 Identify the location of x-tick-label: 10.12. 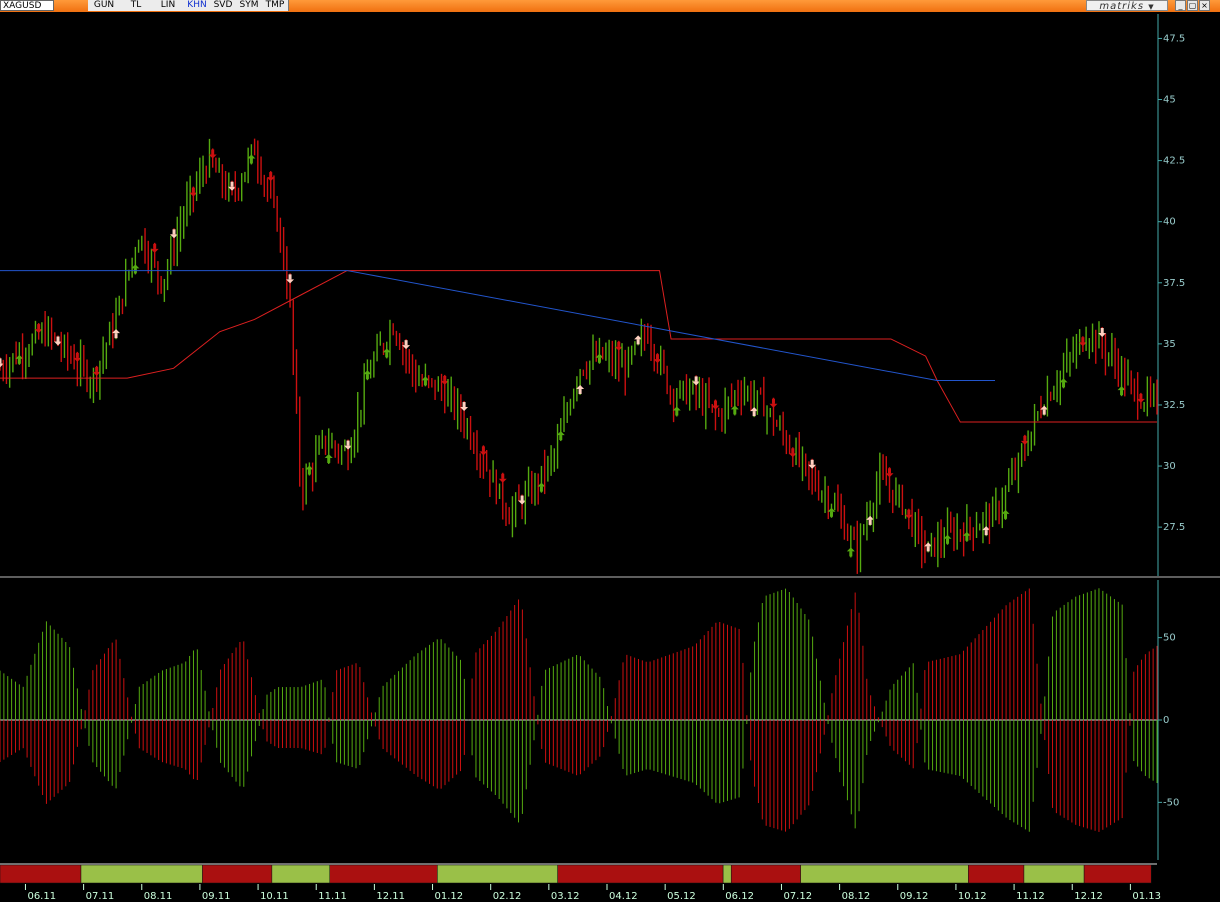
(972, 896).